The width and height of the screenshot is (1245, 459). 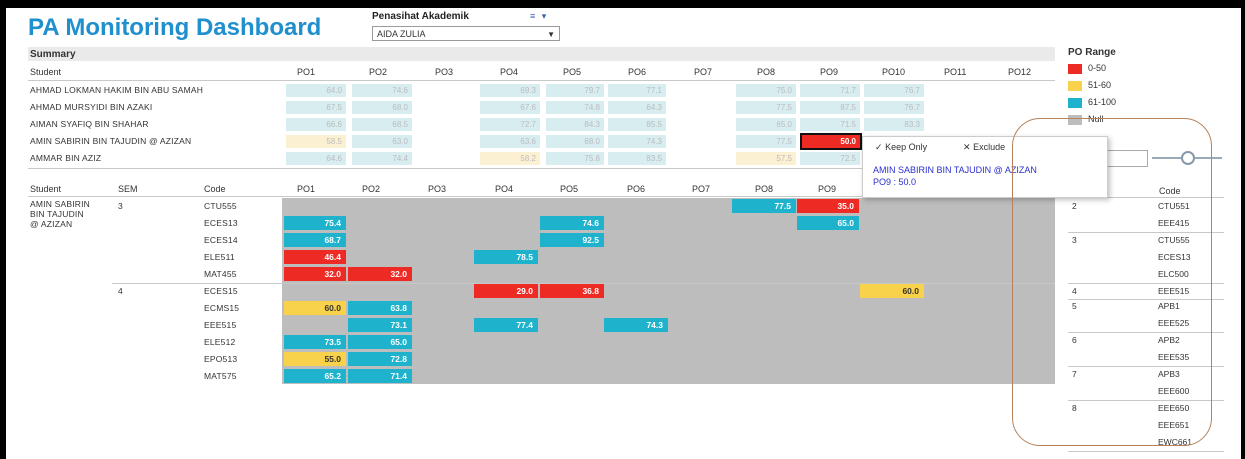 I want to click on summary-row-name: AHMAD MURSYIDI BIN AZAKI, so click(x=91, y=107).